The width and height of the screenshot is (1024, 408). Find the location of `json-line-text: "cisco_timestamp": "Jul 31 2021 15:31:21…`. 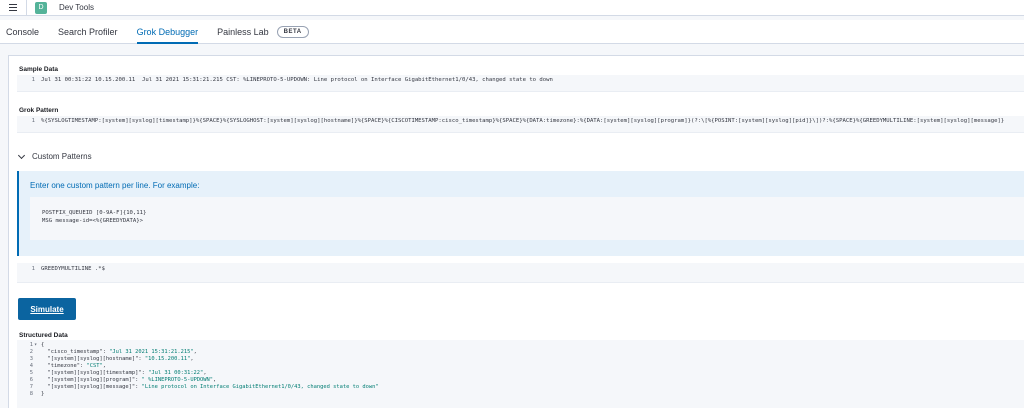

json-line-text: "cisco_timestamp": "Jul 31 2021 15:31:21… is located at coordinates (122, 352).